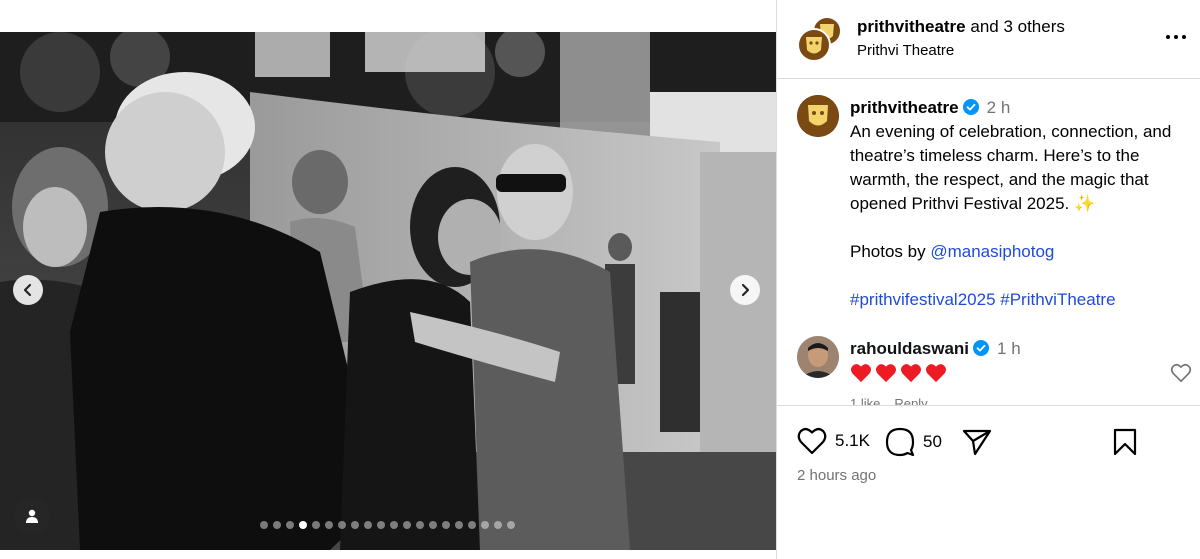 This screenshot has height=559, width=1200. Describe the element at coordinates (992, 251) in the screenshot. I see `photographer-mention-link: @manasiphotog` at that location.